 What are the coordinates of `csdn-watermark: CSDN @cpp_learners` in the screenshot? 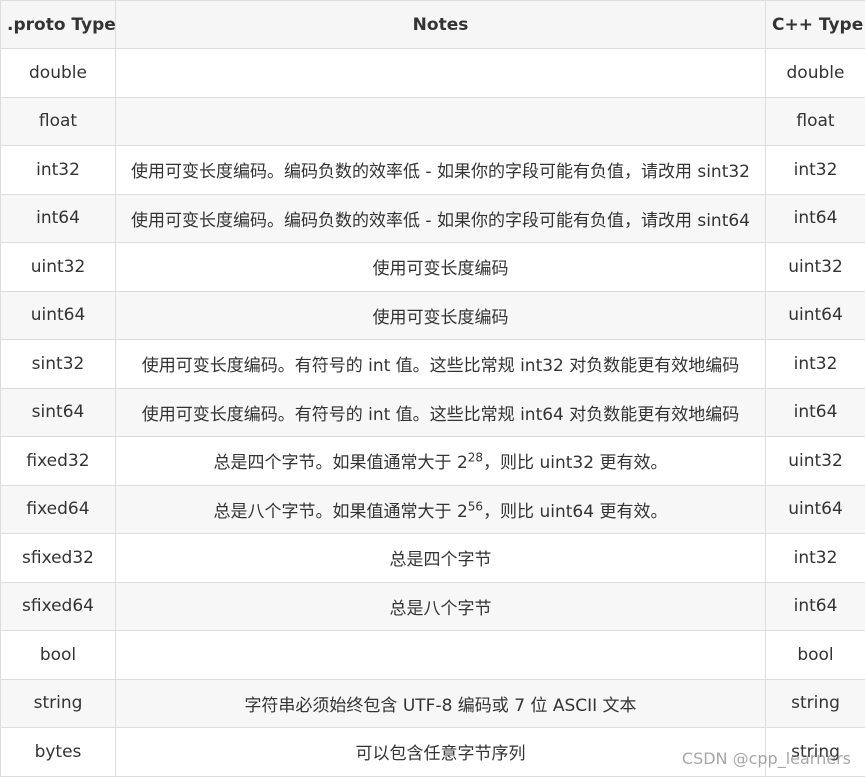 It's located at (766, 758).